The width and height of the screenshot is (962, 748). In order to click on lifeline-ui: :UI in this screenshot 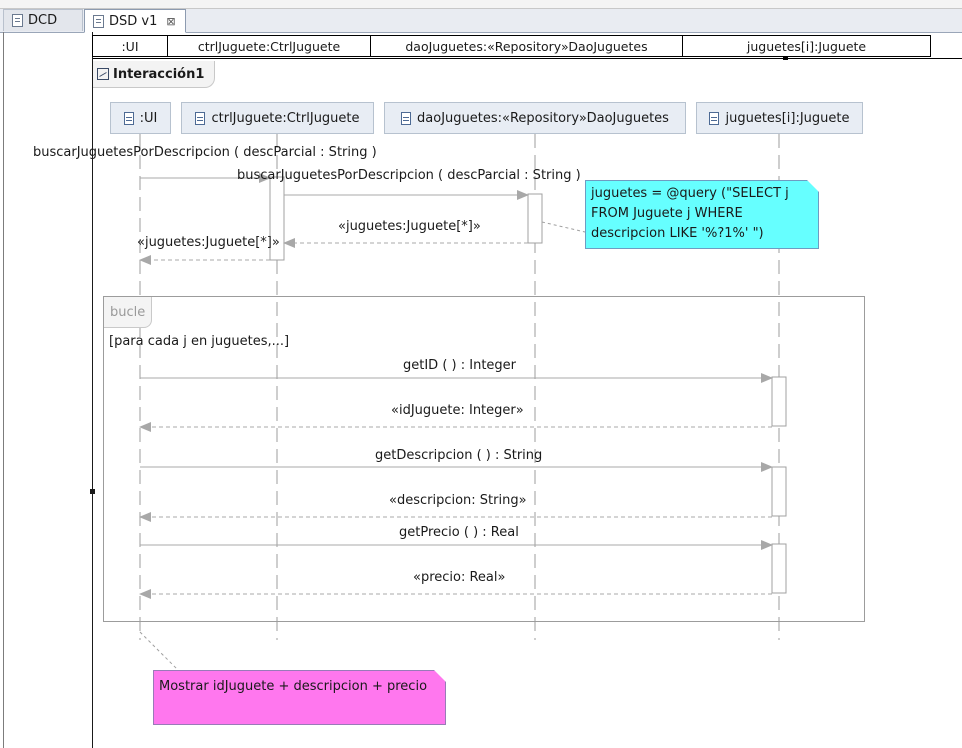, I will do `click(140, 118)`.